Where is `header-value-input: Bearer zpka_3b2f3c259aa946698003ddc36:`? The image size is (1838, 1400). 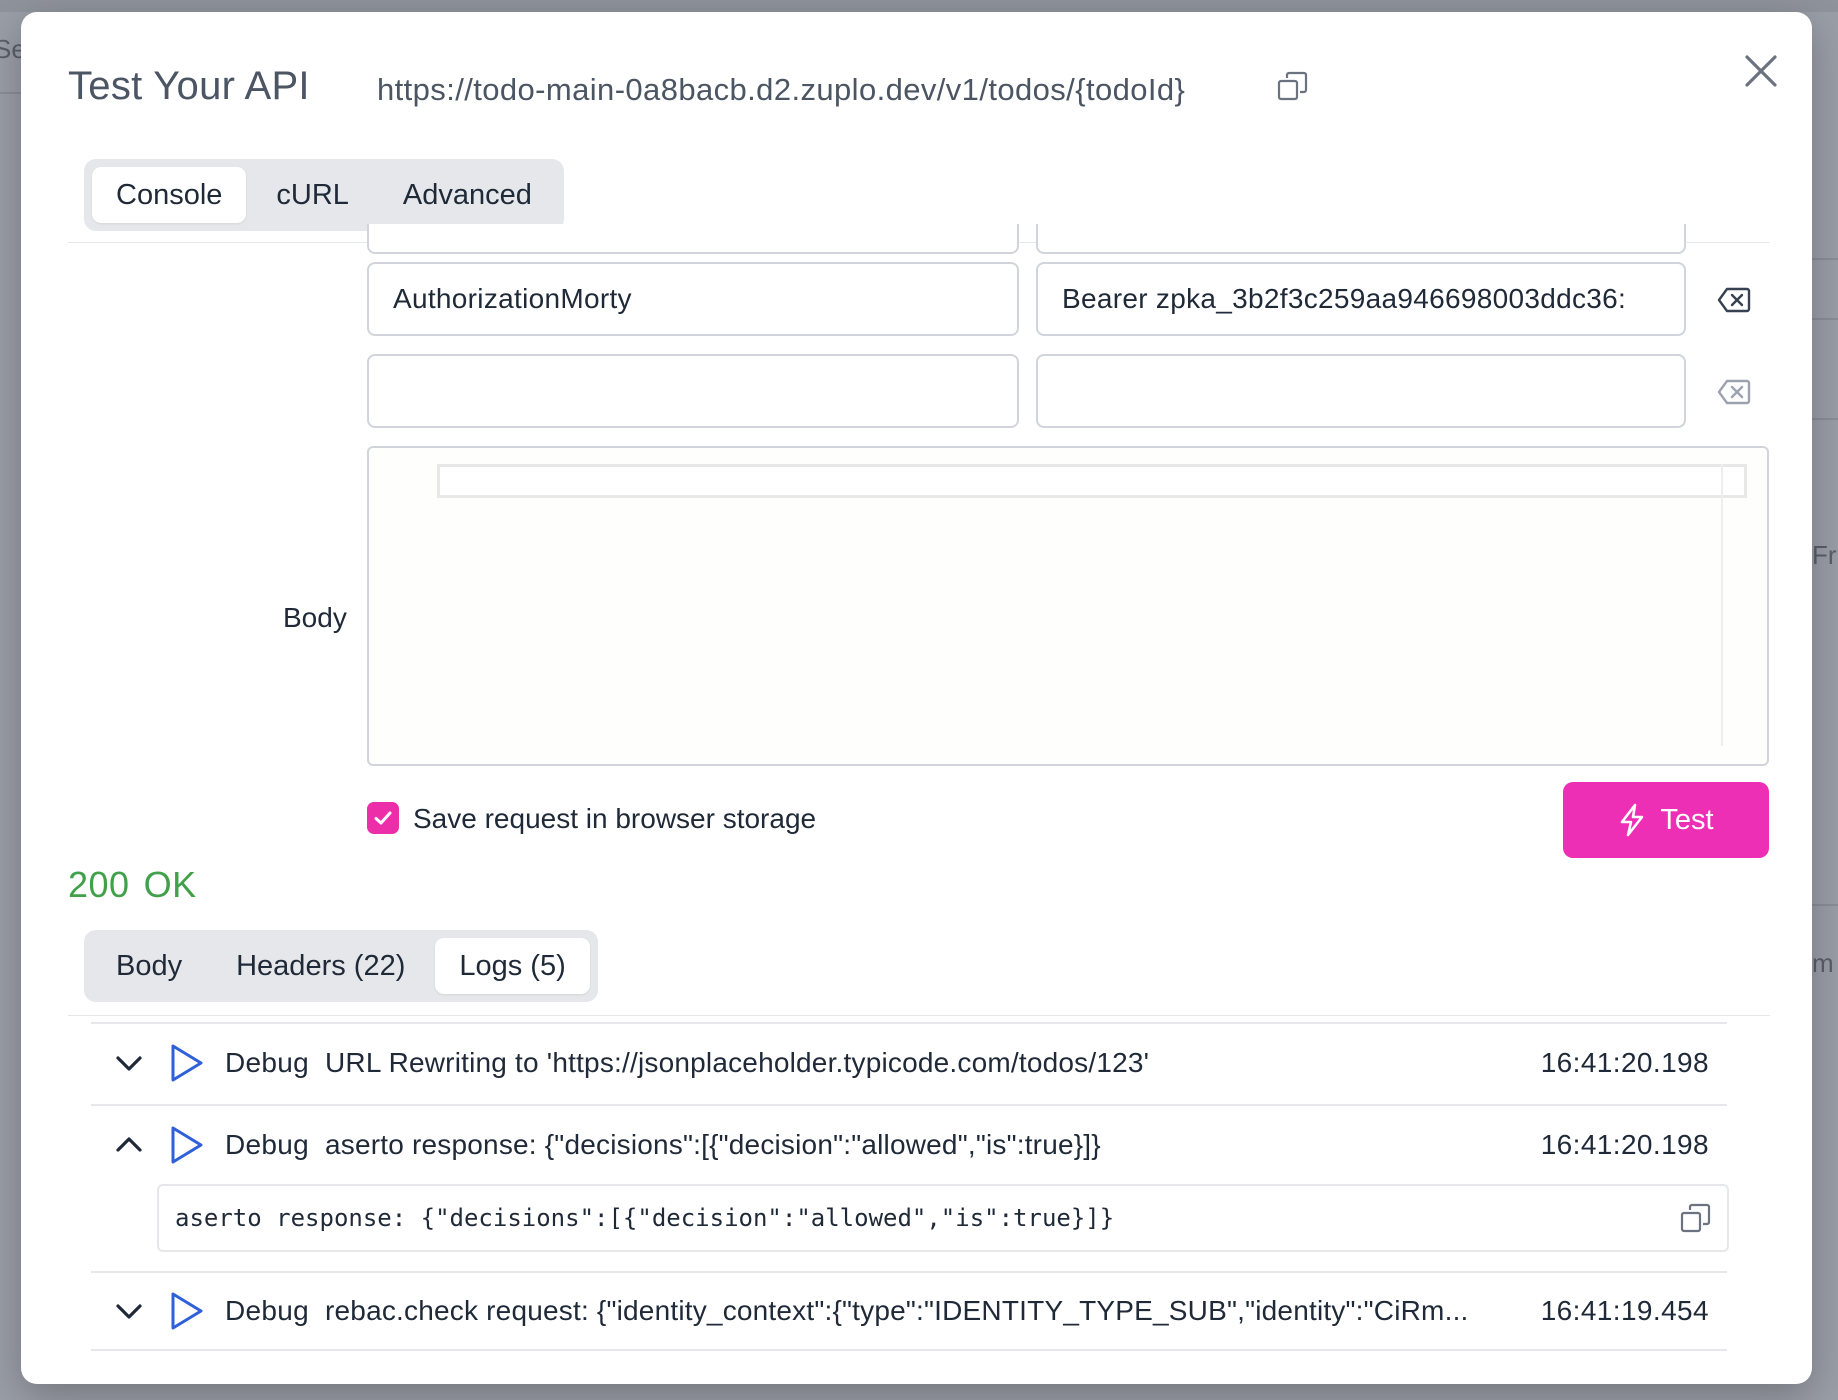 header-value-input: Bearer zpka_3b2f3c259aa946698003ddc36: is located at coordinates (1361, 299).